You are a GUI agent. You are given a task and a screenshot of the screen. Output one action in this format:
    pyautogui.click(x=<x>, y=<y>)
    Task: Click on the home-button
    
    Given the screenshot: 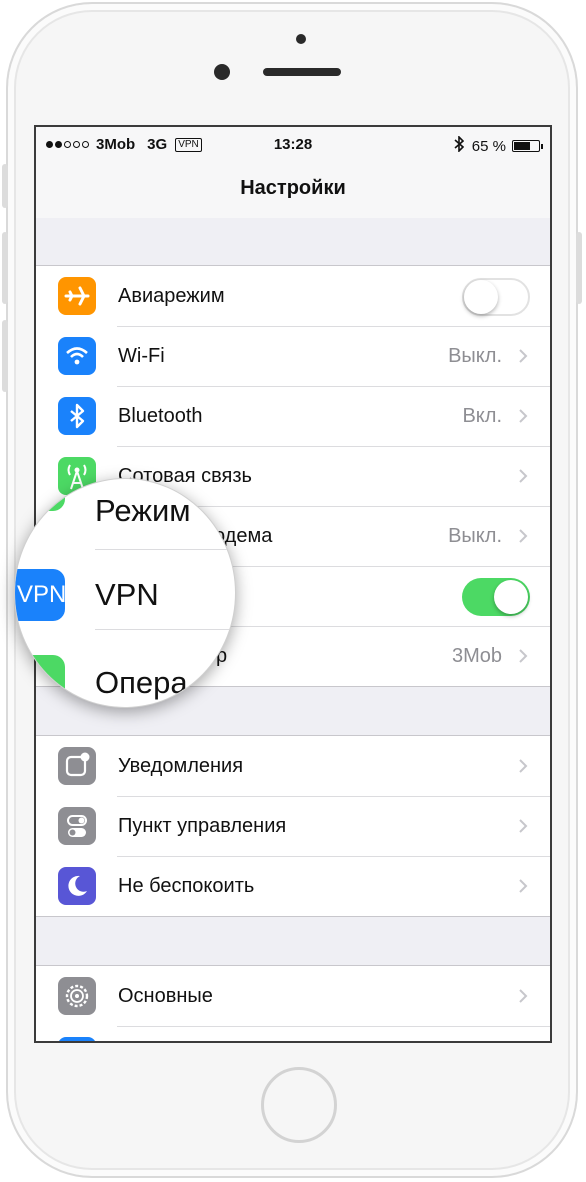 What is the action you would take?
    pyautogui.click(x=299, y=1105)
    